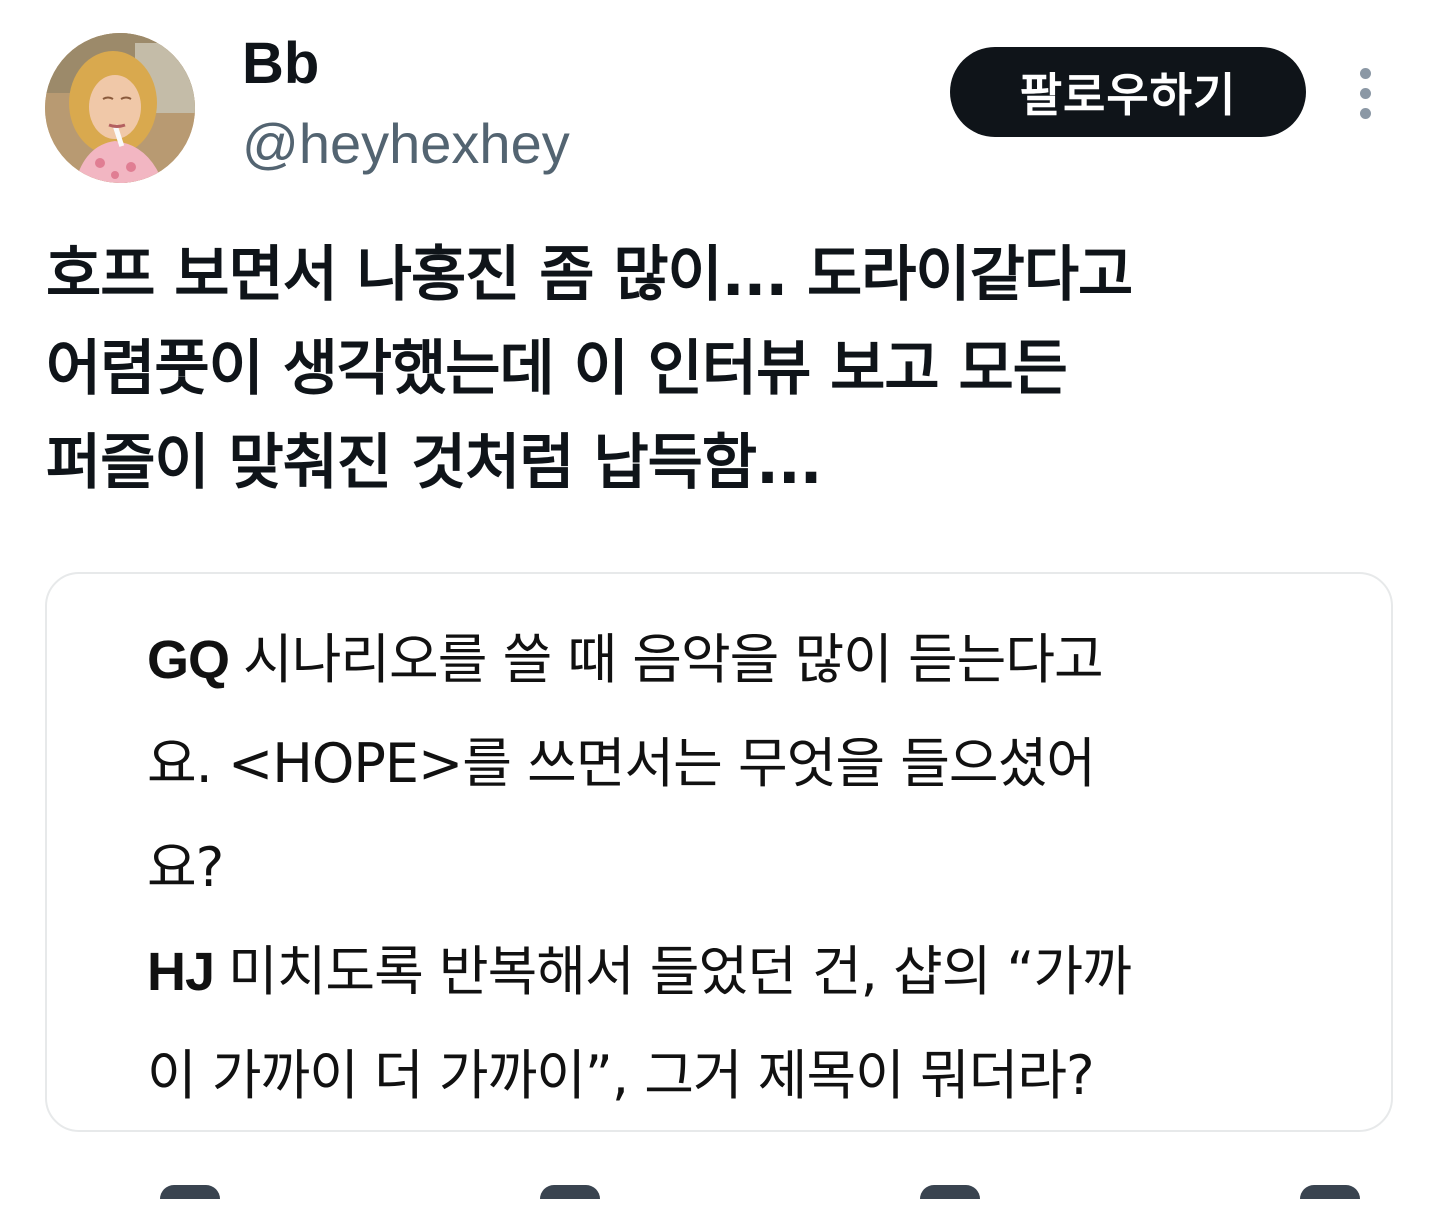  I want to click on share-icon, so click(1330, 1192).